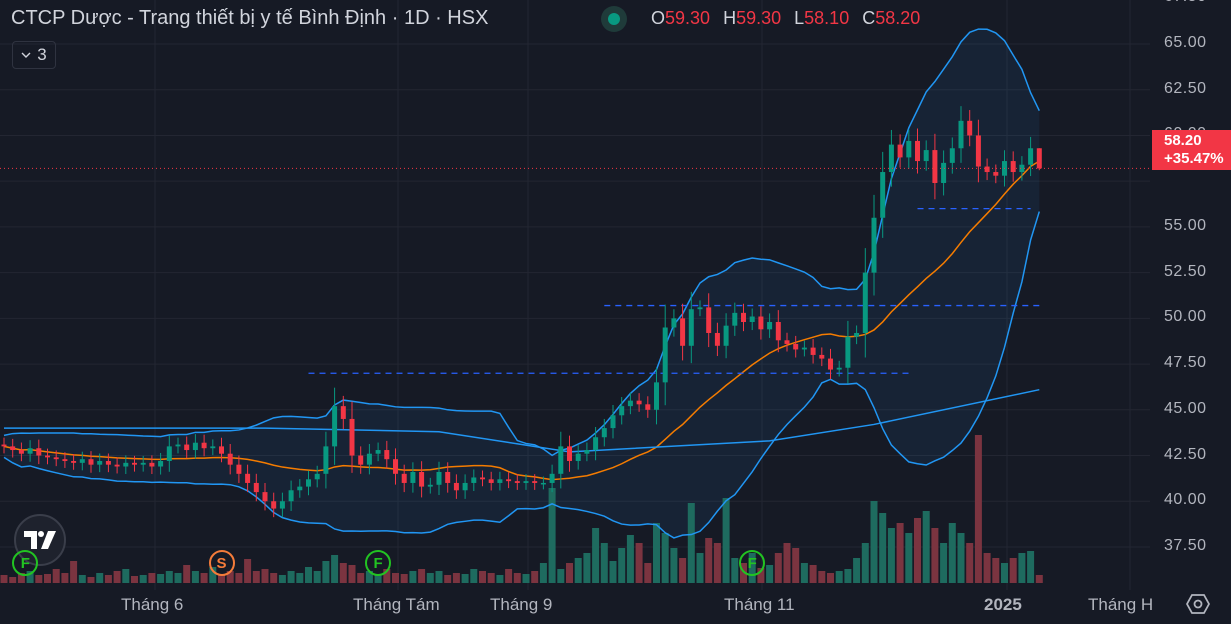  What do you see at coordinates (34, 55) in the screenshot?
I see `indicators-toggle-button: 3` at bounding box center [34, 55].